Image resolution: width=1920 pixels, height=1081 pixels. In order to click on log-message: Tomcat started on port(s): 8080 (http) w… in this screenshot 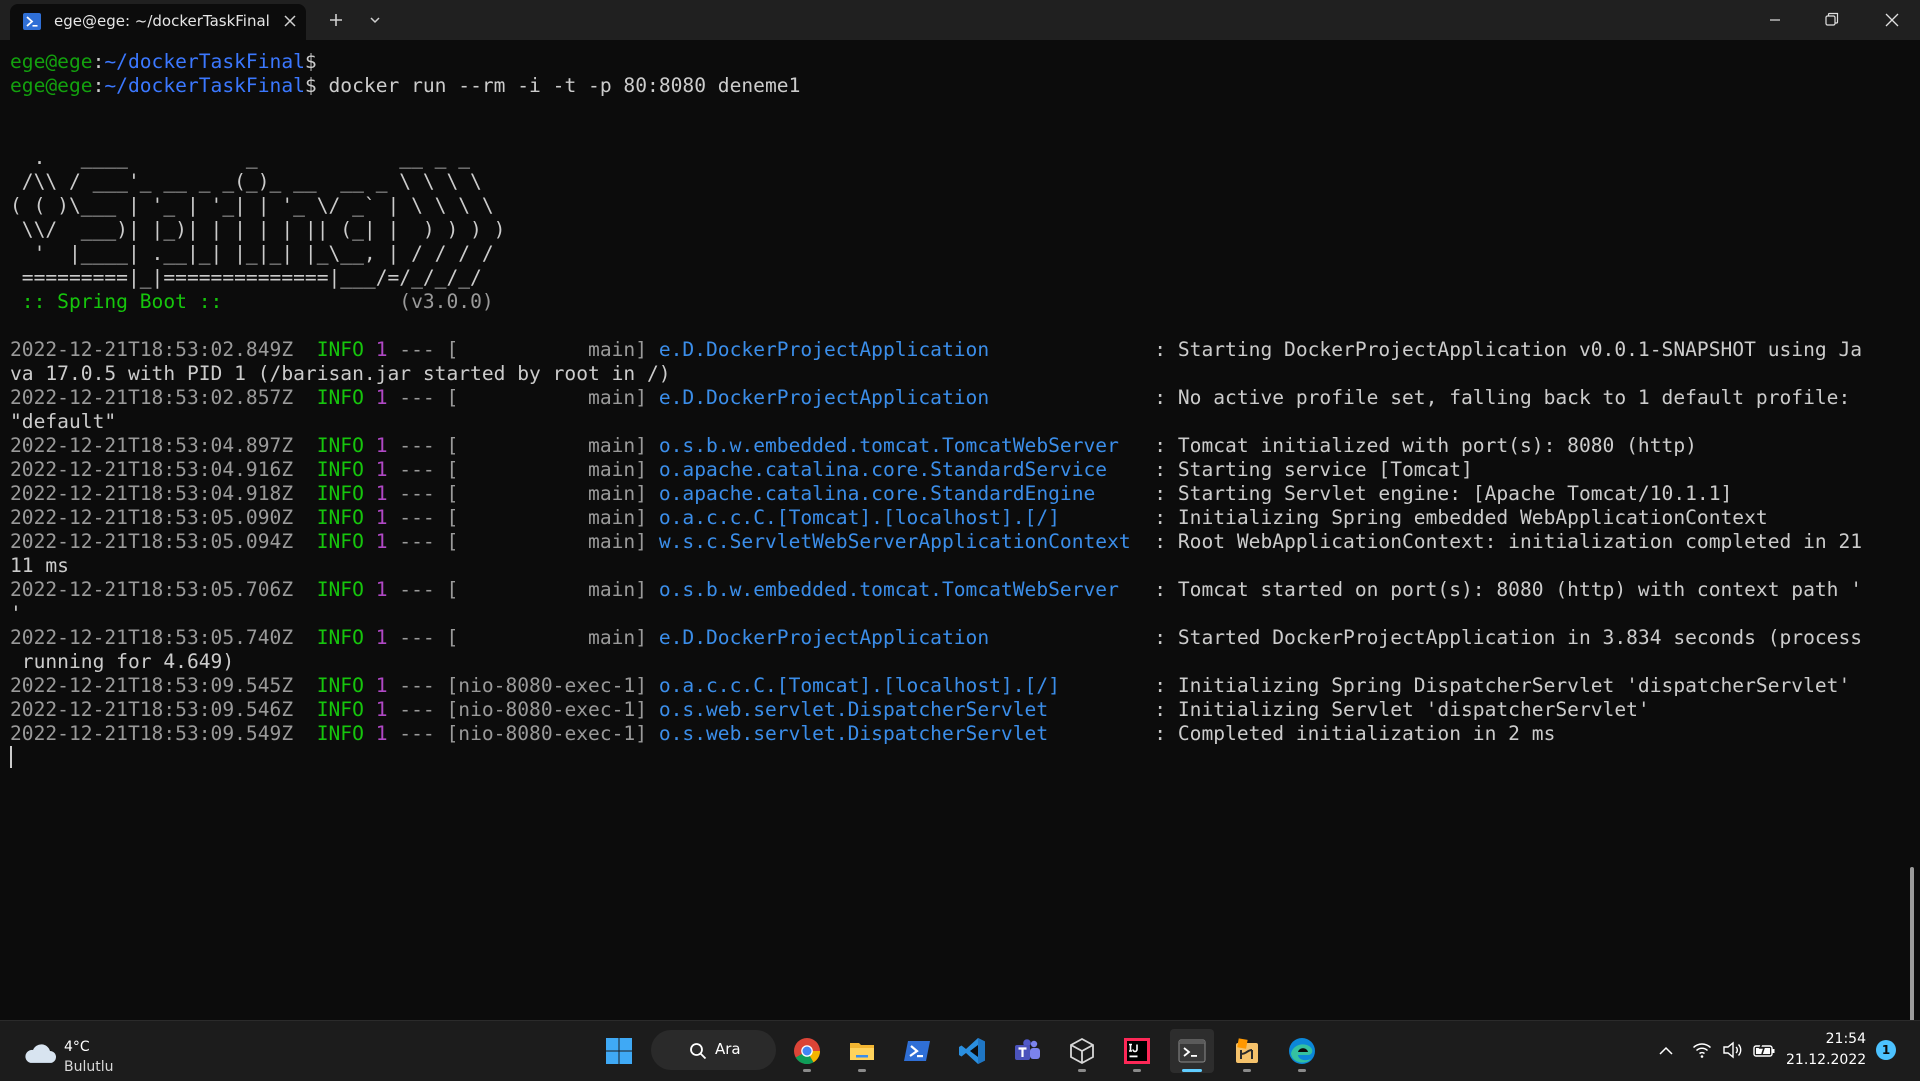, I will do `click(1520, 589)`.